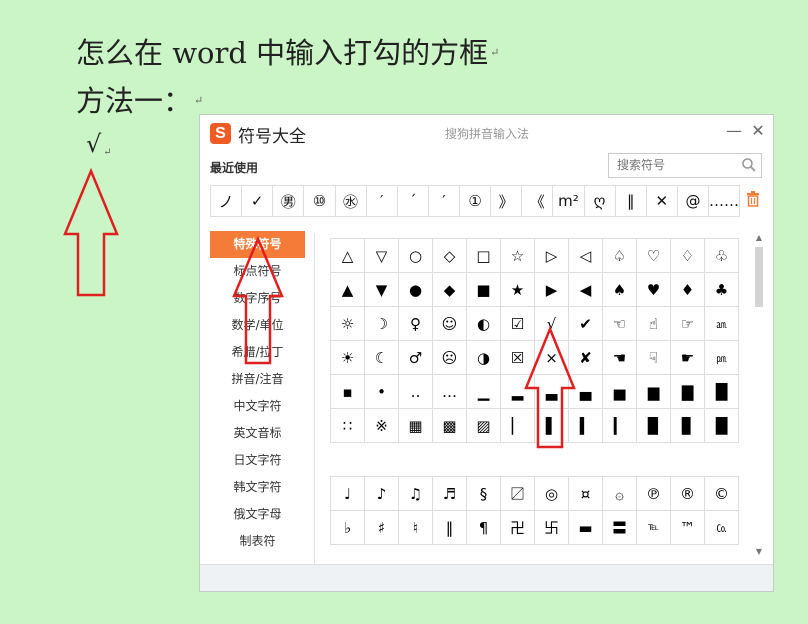 This screenshot has width=808, height=624. Describe the element at coordinates (476, 201) in the screenshot. I see `recent-symbol: ①` at that location.